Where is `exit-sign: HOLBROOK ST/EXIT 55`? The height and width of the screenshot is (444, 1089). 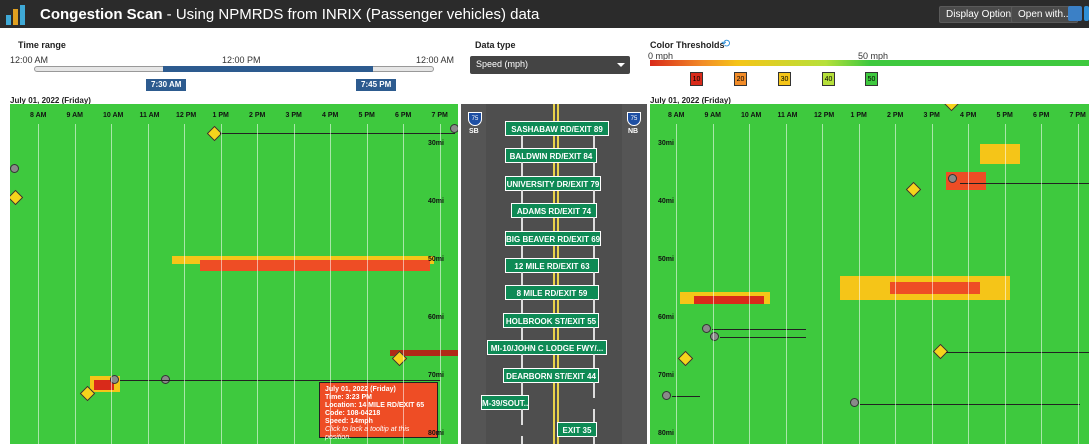 exit-sign: HOLBROOK ST/EXIT 55 is located at coordinates (551, 320).